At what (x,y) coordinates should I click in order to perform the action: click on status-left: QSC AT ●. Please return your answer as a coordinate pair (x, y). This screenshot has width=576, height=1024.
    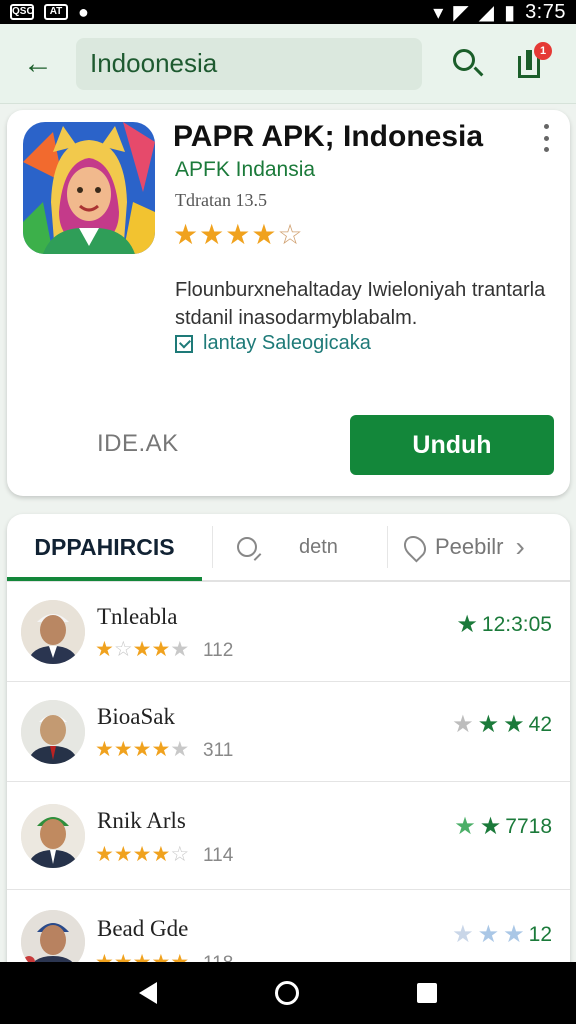
    Looking at the image, I should click on (49, 12).